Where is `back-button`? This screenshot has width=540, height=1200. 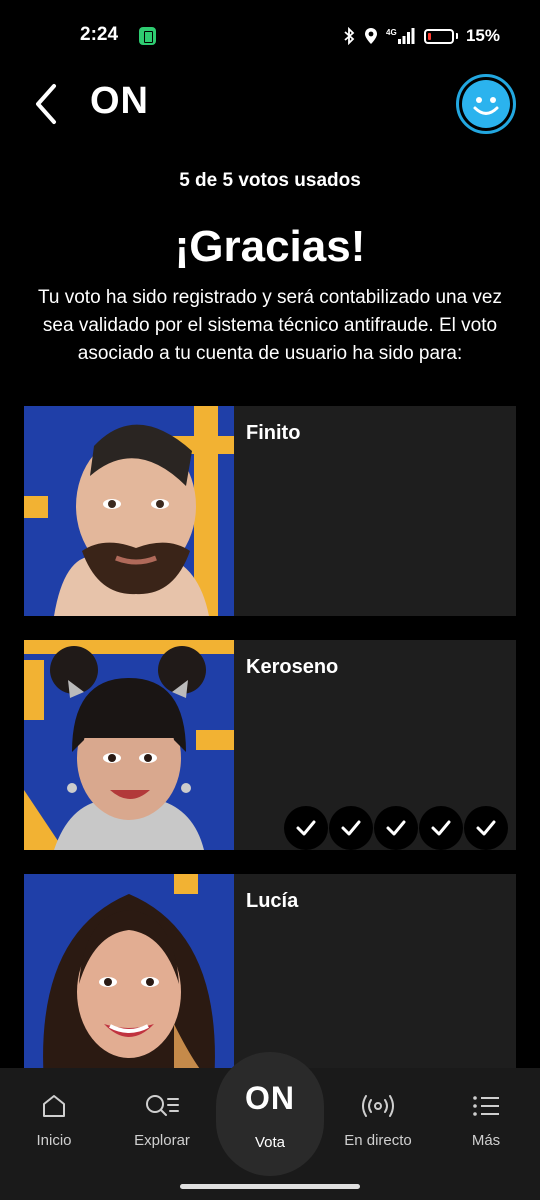 back-button is located at coordinates (46, 104).